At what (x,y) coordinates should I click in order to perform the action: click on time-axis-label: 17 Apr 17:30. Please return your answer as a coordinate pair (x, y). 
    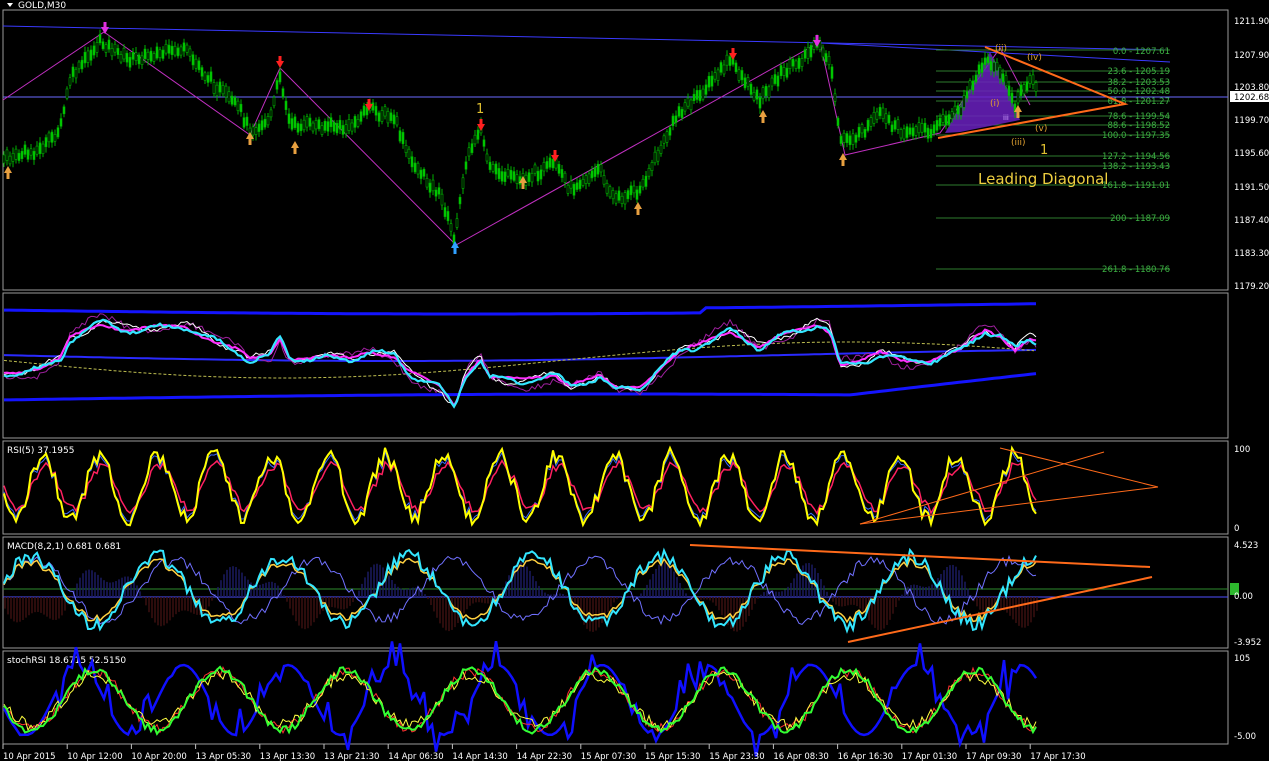
    Looking at the image, I should click on (1057, 756).